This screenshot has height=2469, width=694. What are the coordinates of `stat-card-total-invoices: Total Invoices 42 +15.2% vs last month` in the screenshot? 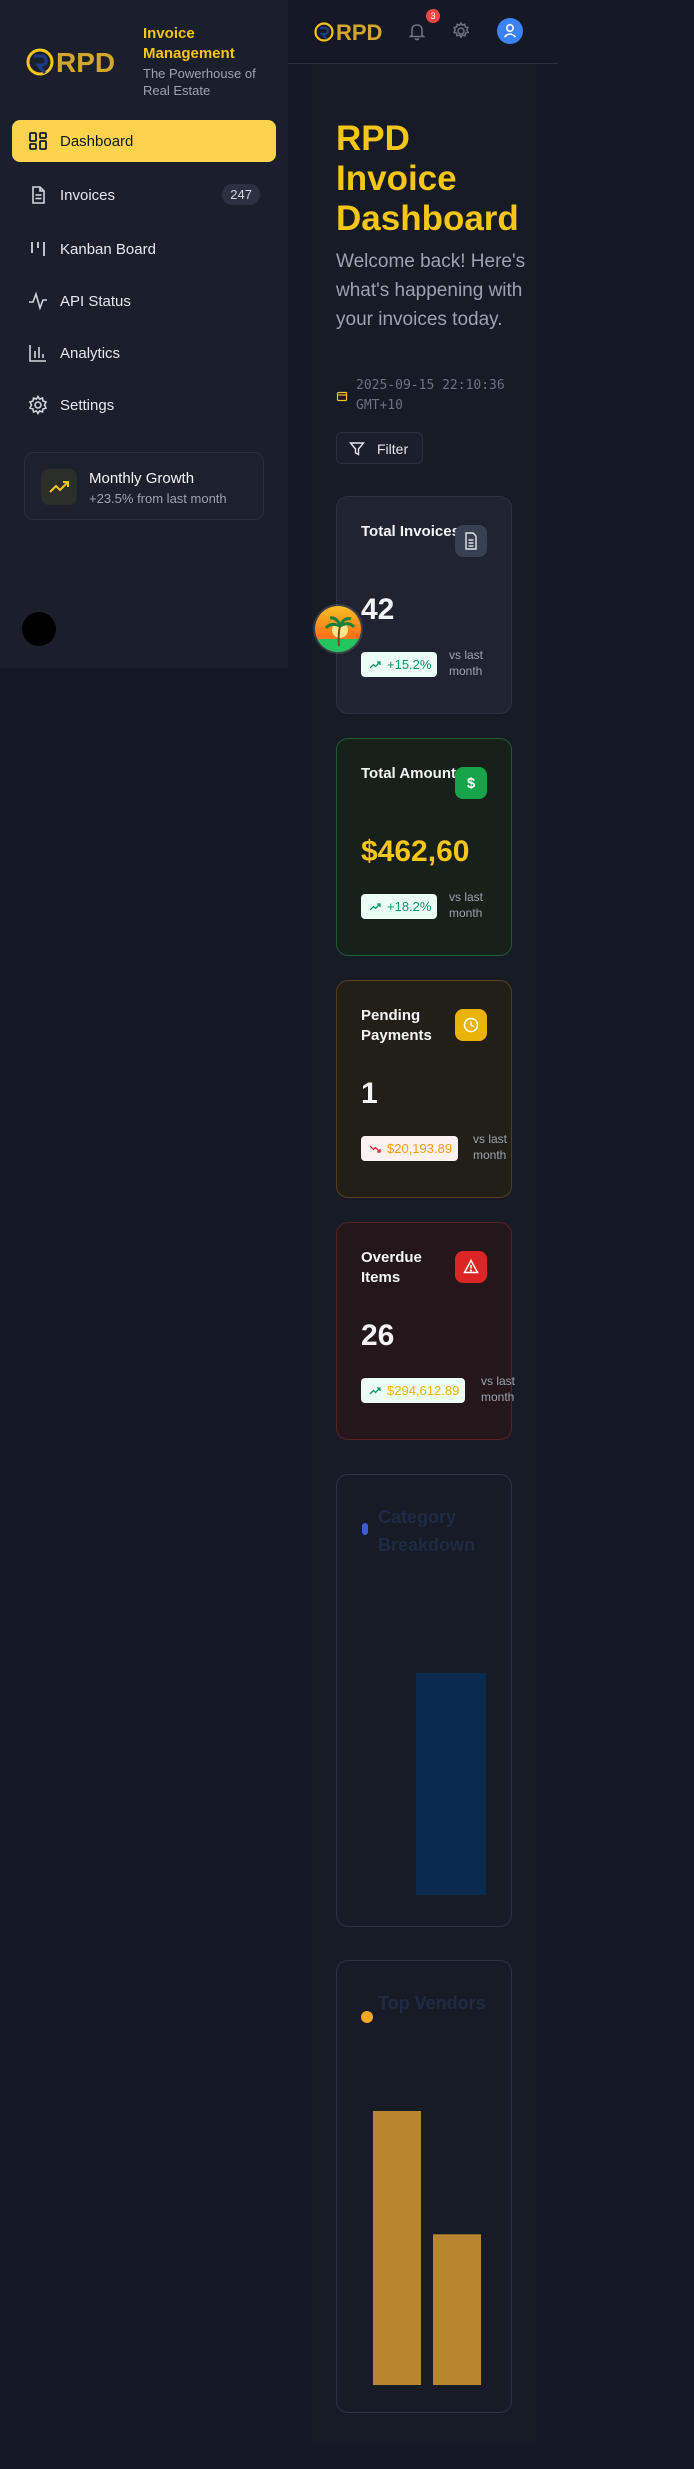 It's located at (424, 605).